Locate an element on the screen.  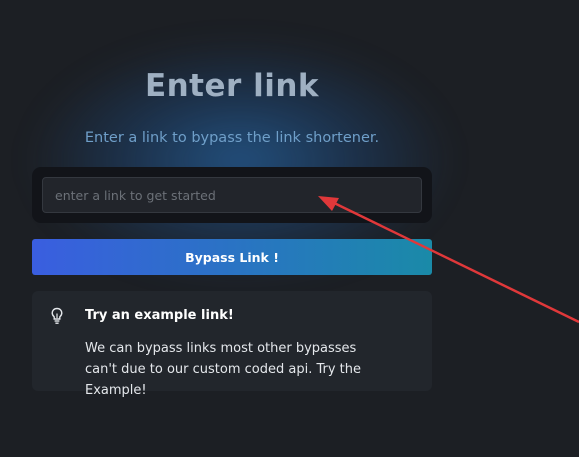
bypass-link-button: Bypass Link ! is located at coordinates (232, 257).